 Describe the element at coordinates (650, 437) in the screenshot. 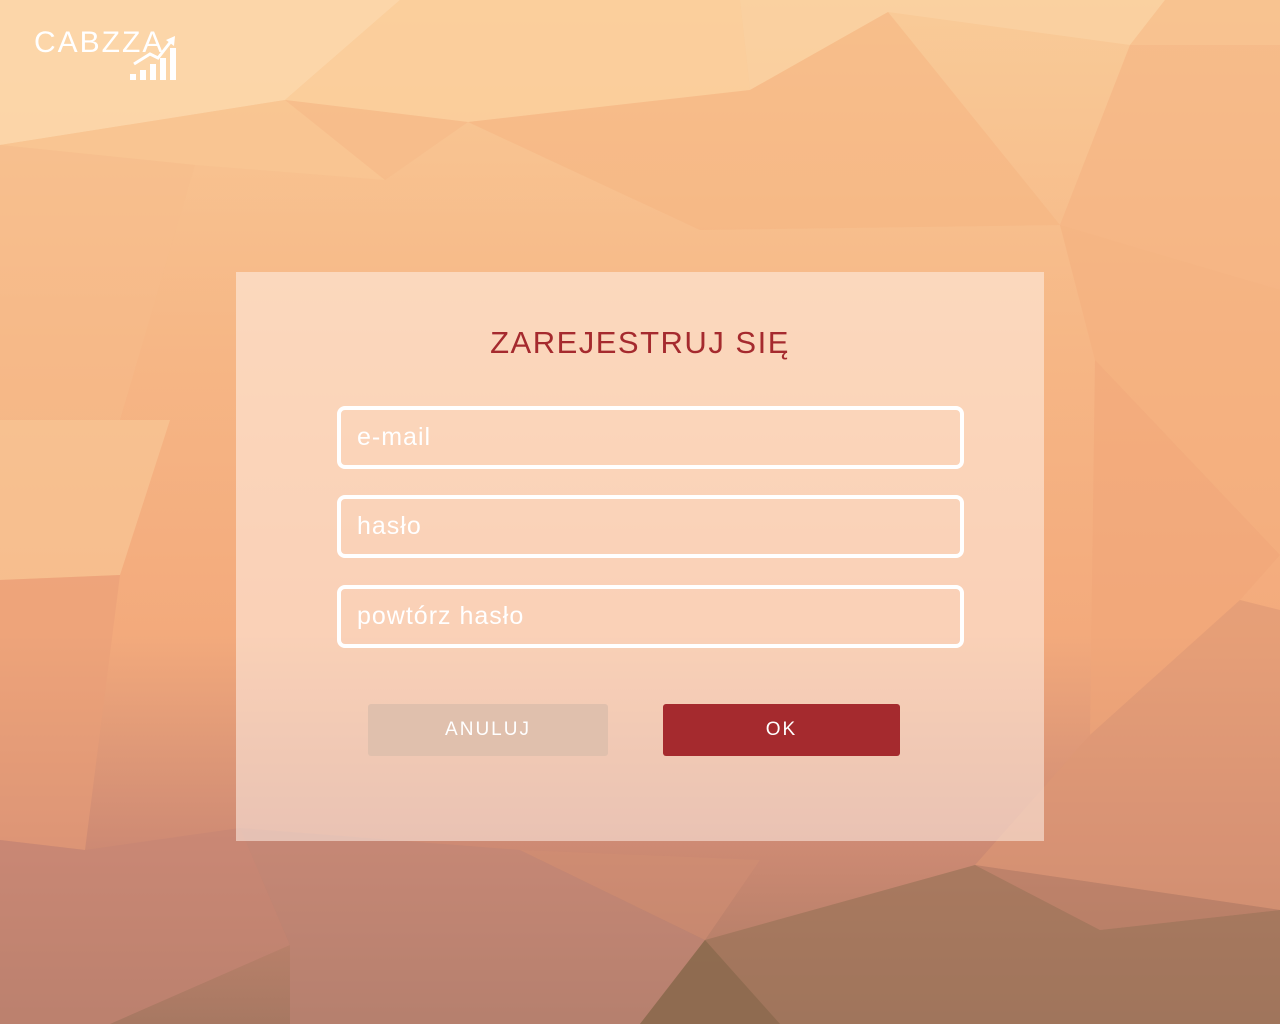

I see `email-input` at that location.